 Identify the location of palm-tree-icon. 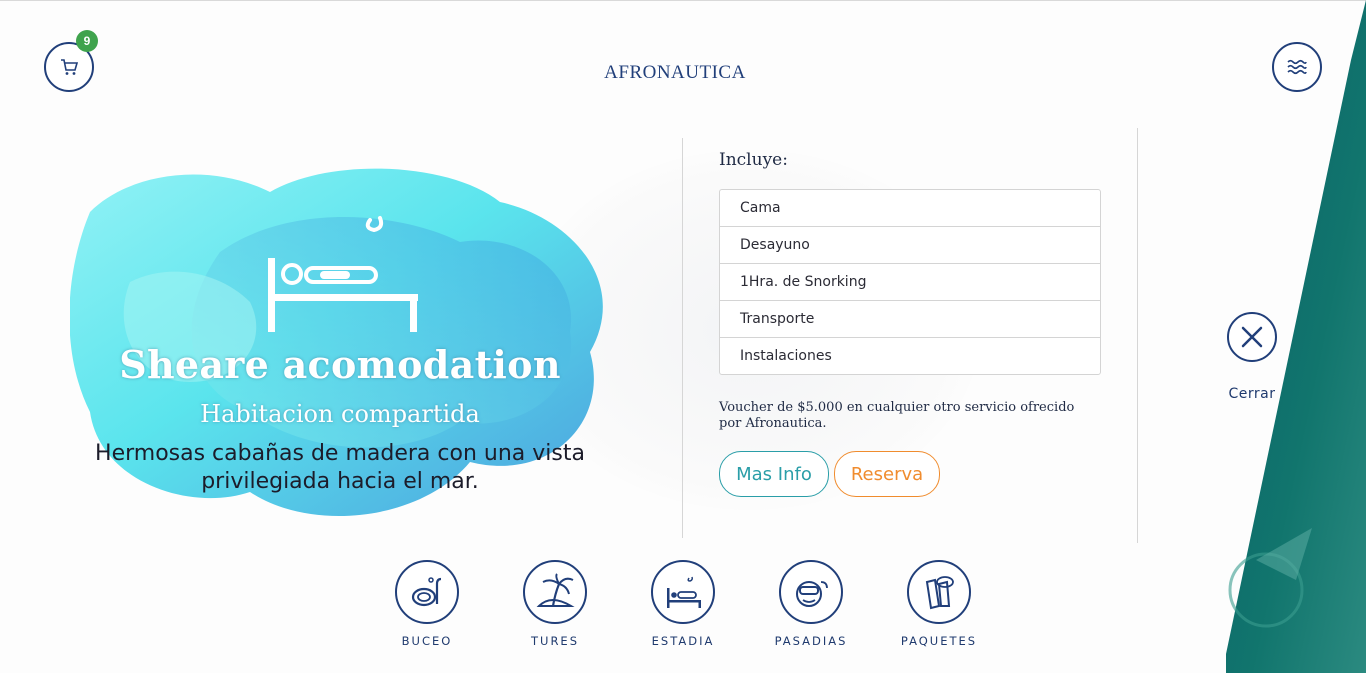
(555, 590).